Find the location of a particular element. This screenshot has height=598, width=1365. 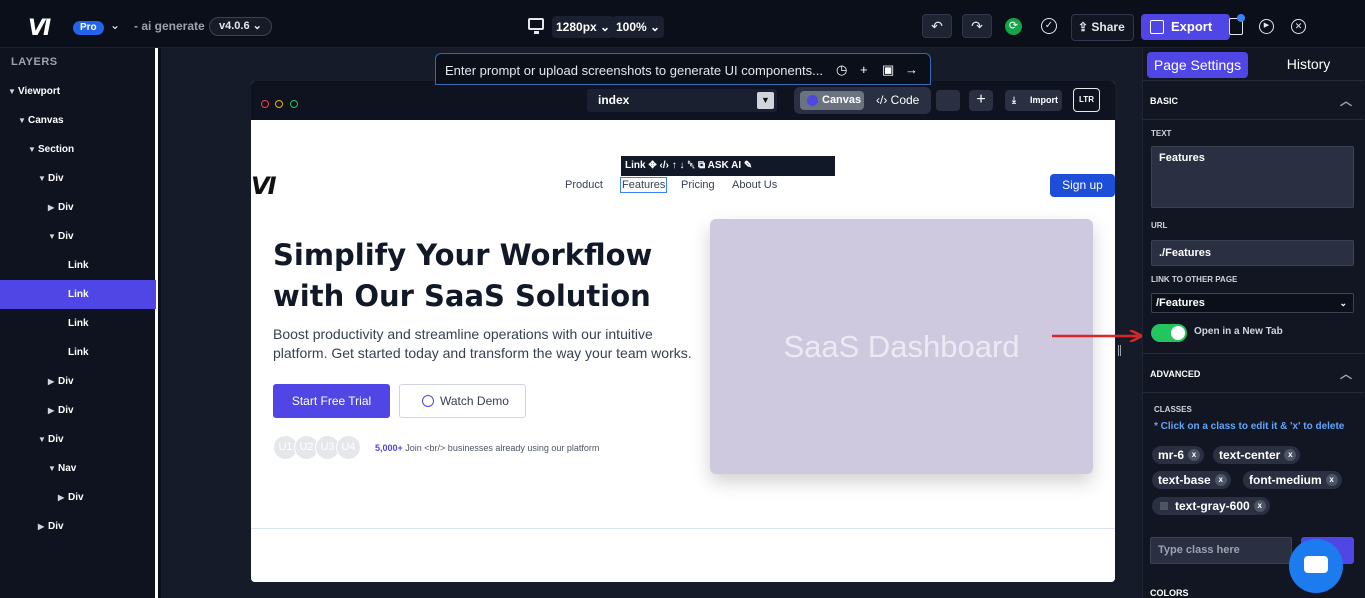

tab-history: History is located at coordinates (1308, 64).